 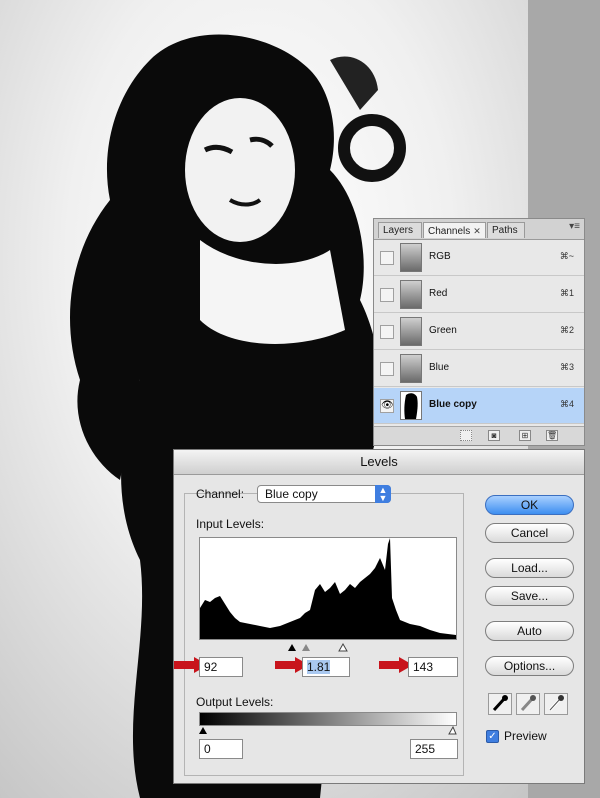 I want to click on channel-name: Green, so click(x=443, y=330).